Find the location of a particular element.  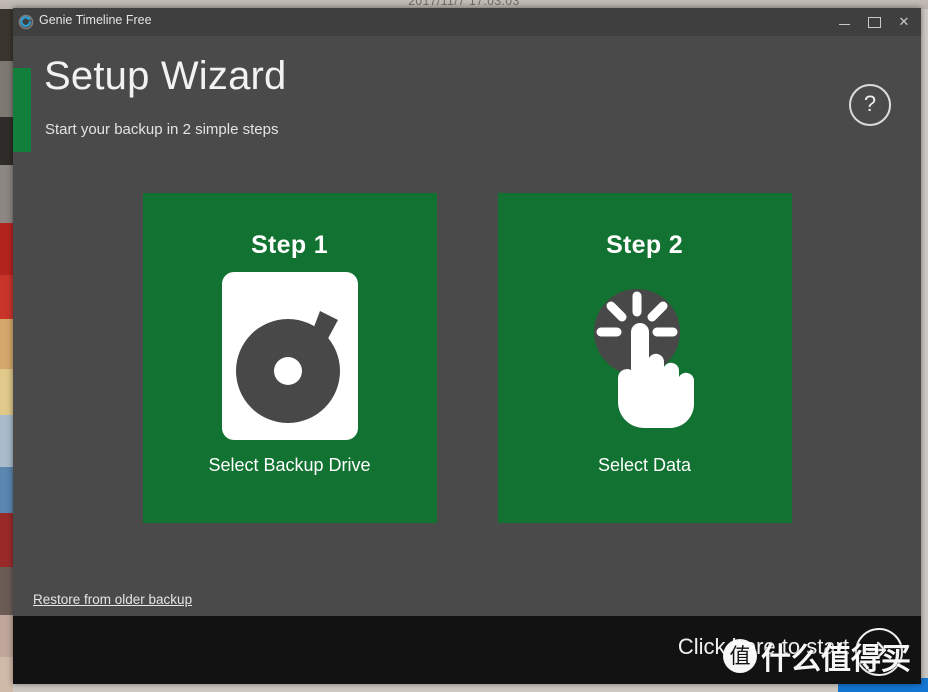

pointing-hand-click-icon is located at coordinates (645, 356).